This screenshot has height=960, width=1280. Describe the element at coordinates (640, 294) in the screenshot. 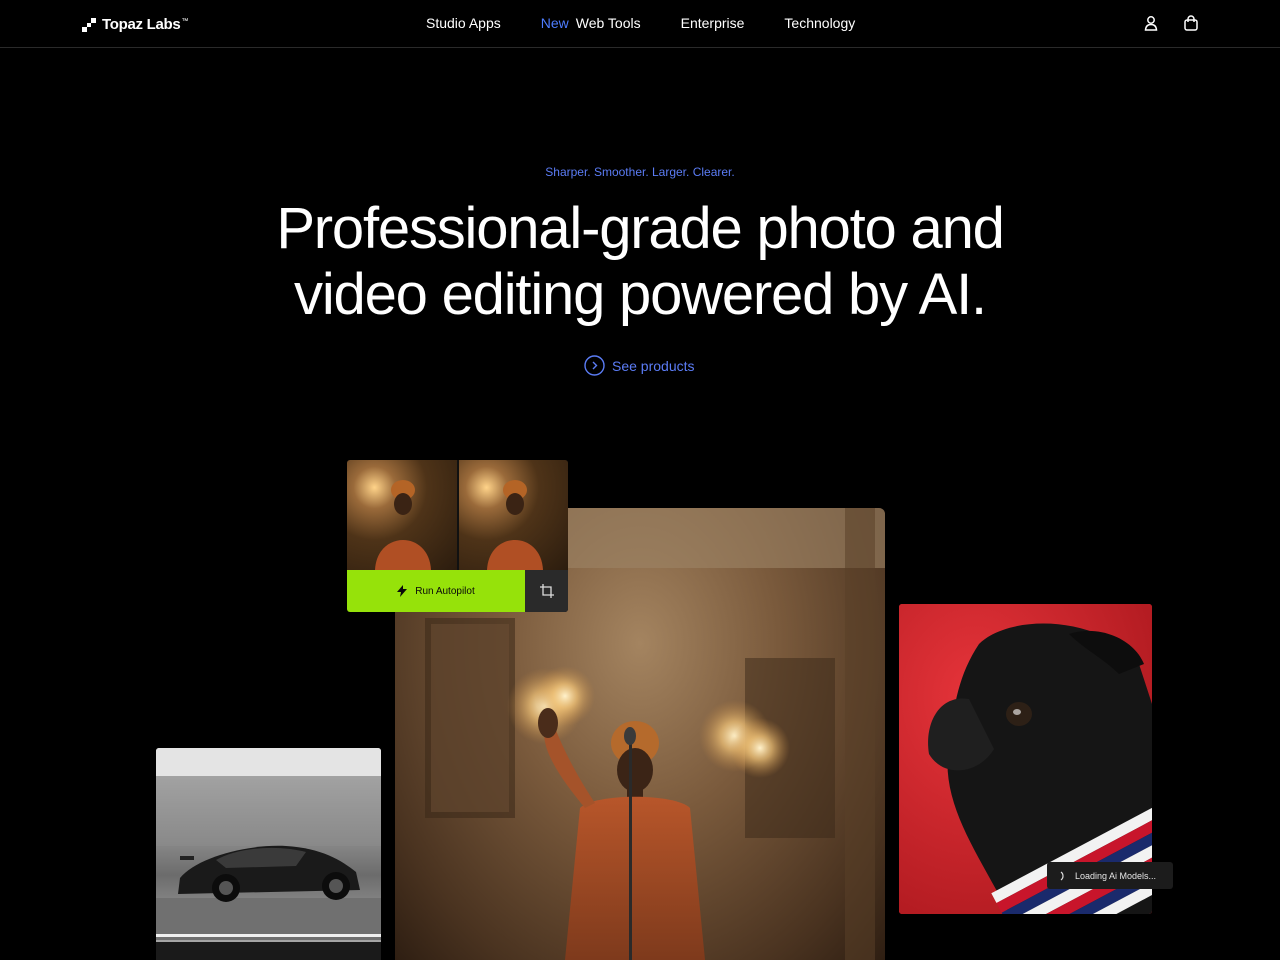

I see `headline-line-2: video editing powered by AI.` at that location.